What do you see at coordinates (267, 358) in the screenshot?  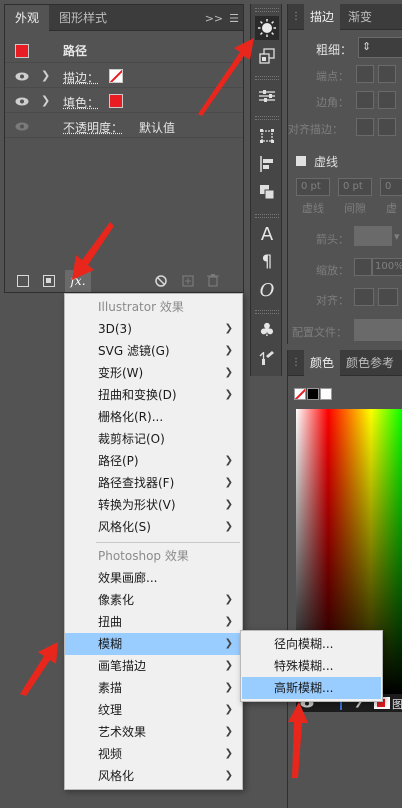 I see `brushes-panel-icon` at bounding box center [267, 358].